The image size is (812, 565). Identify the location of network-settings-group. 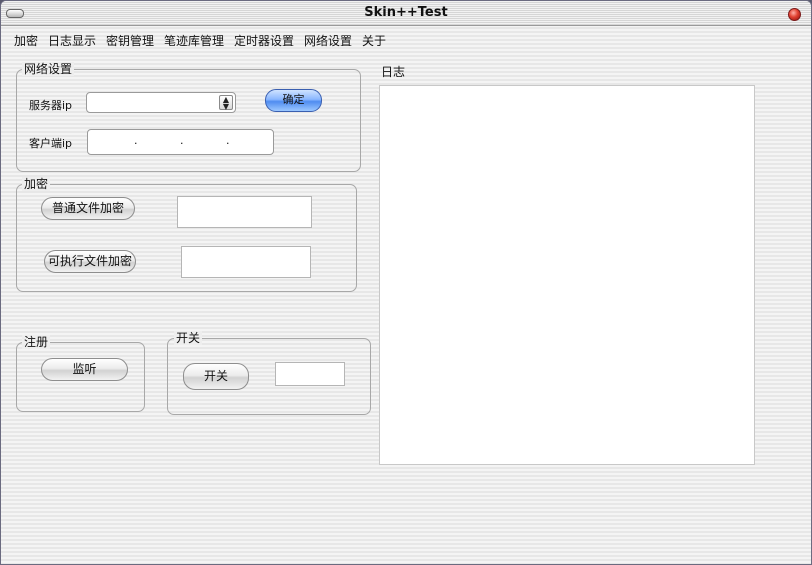
(188, 120).